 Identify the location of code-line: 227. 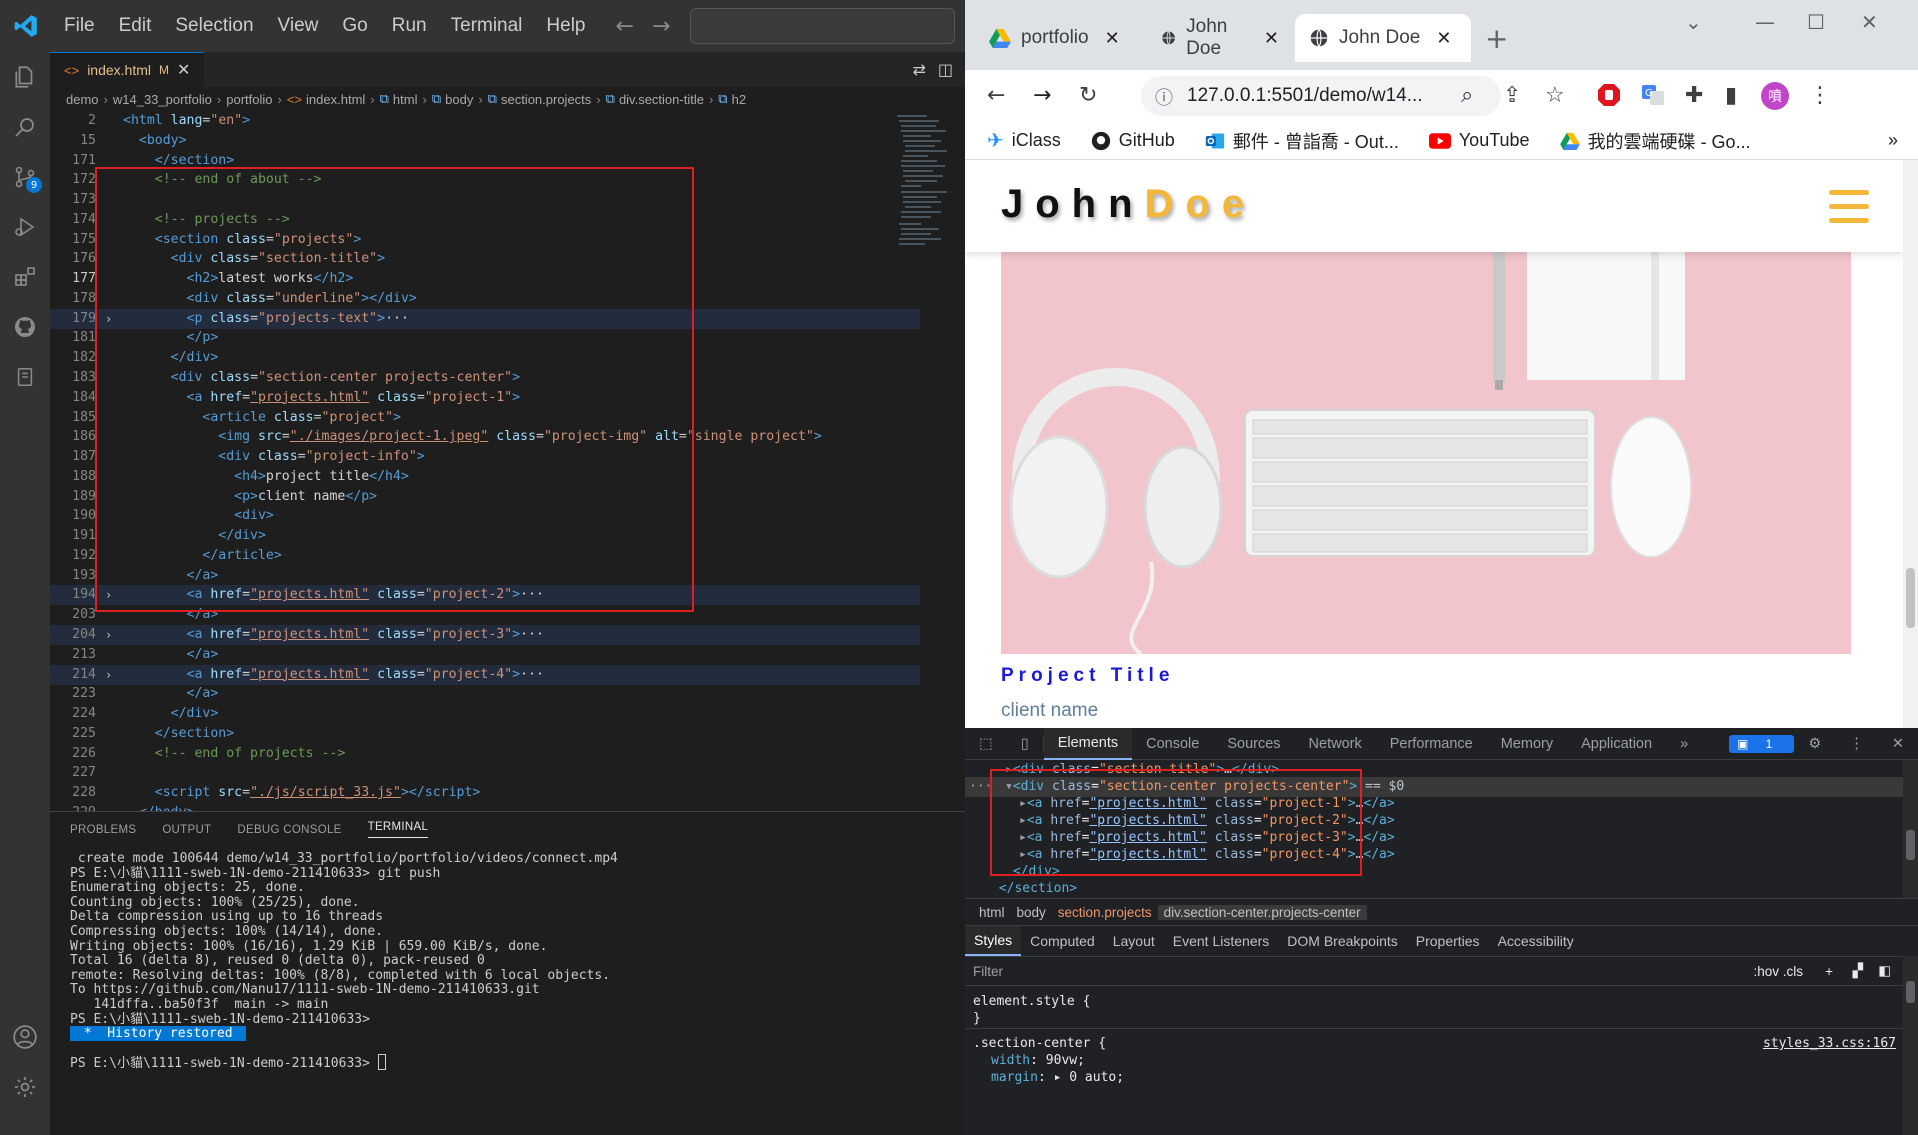
(485, 773).